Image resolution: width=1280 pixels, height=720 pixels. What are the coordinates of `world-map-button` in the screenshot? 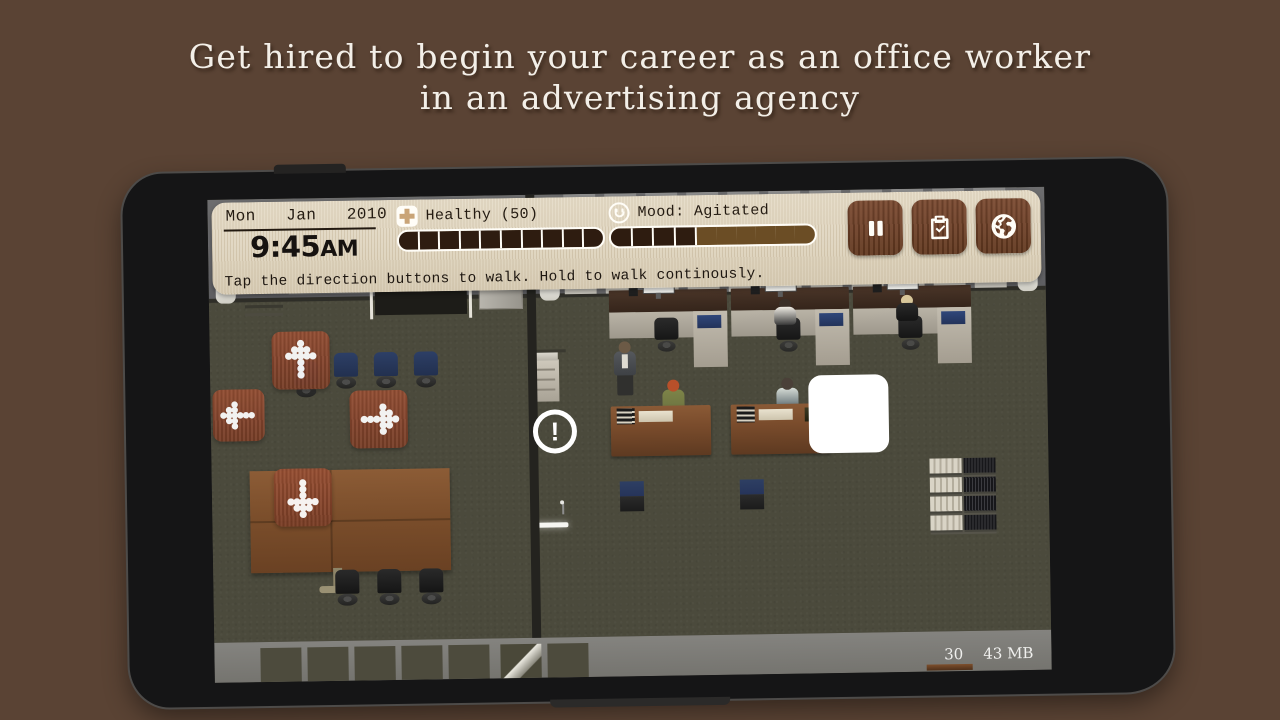 It's located at (1003, 225).